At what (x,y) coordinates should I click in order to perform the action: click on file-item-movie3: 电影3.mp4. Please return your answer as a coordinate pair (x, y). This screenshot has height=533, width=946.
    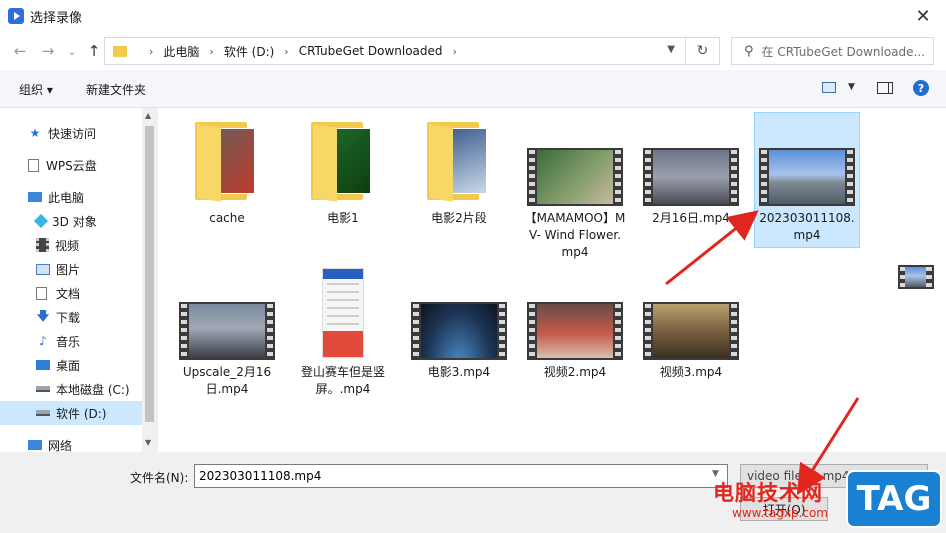
    Looking at the image, I should click on (459, 341).